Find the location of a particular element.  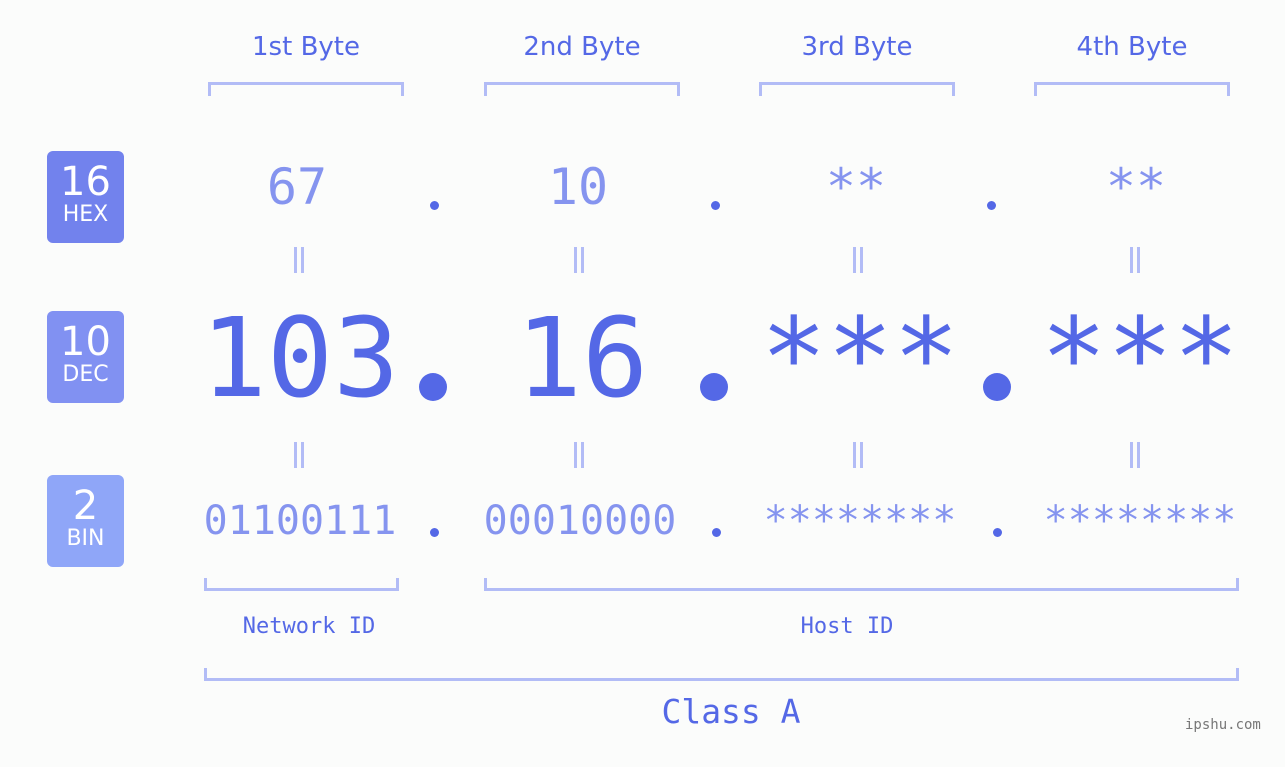

bin-byte-3: ******** is located at coordinates (860, 521).